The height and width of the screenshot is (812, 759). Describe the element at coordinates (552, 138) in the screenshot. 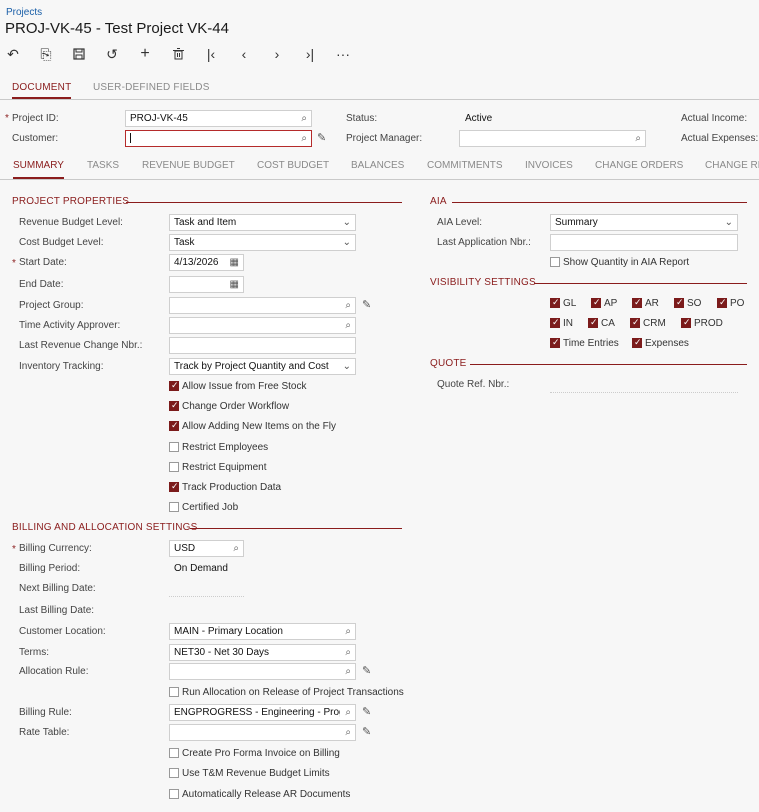

I see `project-manager-field: ⌕` at that location.